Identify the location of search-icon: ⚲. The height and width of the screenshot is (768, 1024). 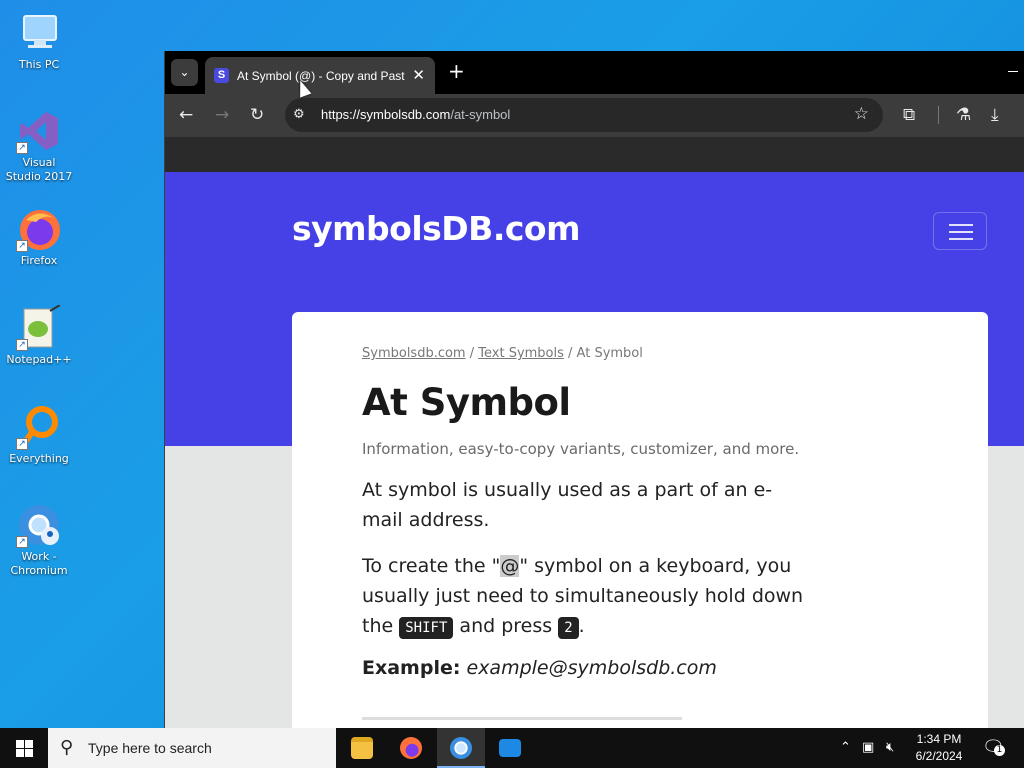
(67, 747).